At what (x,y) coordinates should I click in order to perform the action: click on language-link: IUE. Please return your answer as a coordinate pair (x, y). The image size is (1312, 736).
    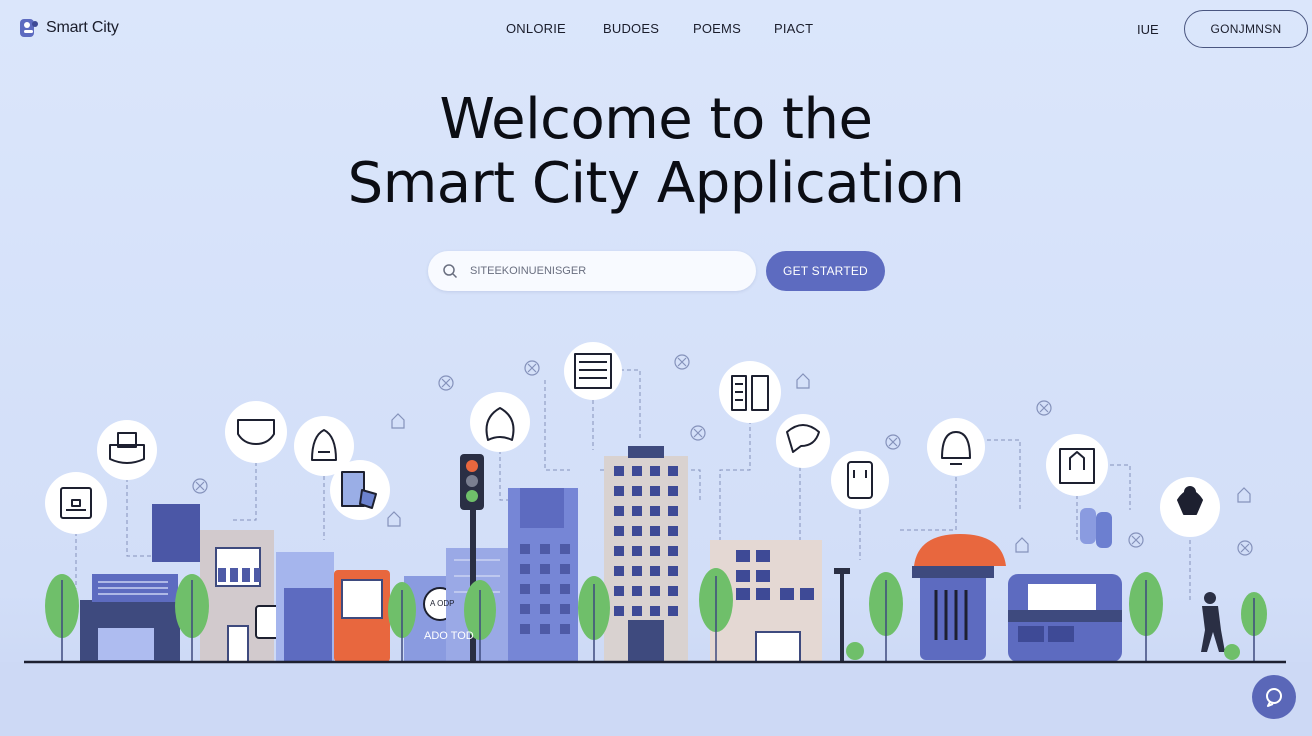
    Looking at the image, I should click on (1148, 29).